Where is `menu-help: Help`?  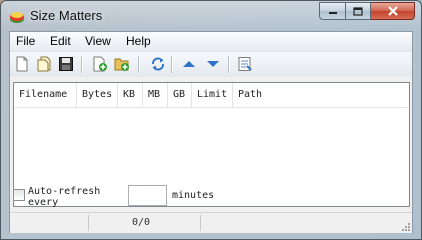 menu-help: Help is located at coordinates (138, 41).